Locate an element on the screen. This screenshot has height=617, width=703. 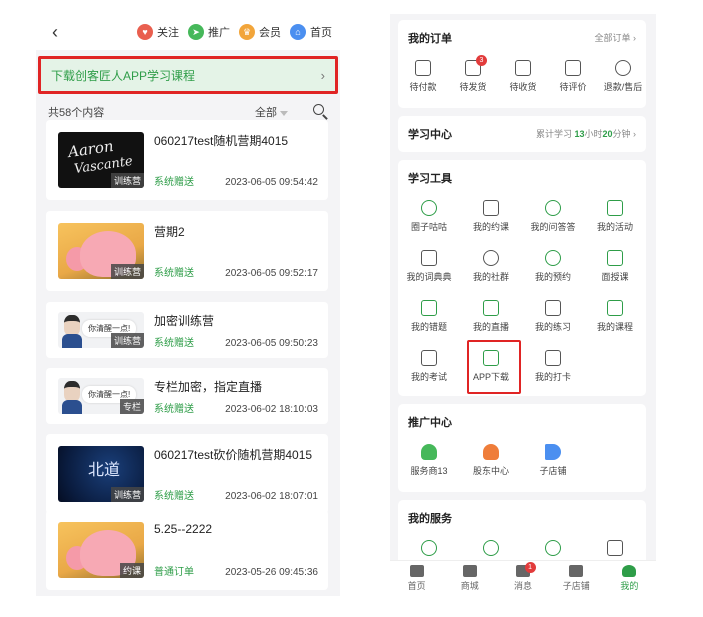
grid-label: 我的问答答 is located at coordinates (553, 227).